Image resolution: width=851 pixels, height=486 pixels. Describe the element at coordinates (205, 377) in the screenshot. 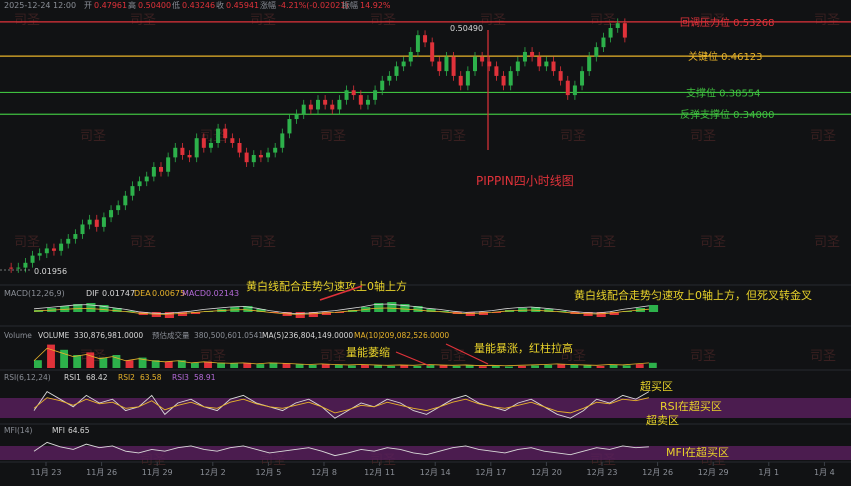

I see `rsi3-value: 58.91` at that location.